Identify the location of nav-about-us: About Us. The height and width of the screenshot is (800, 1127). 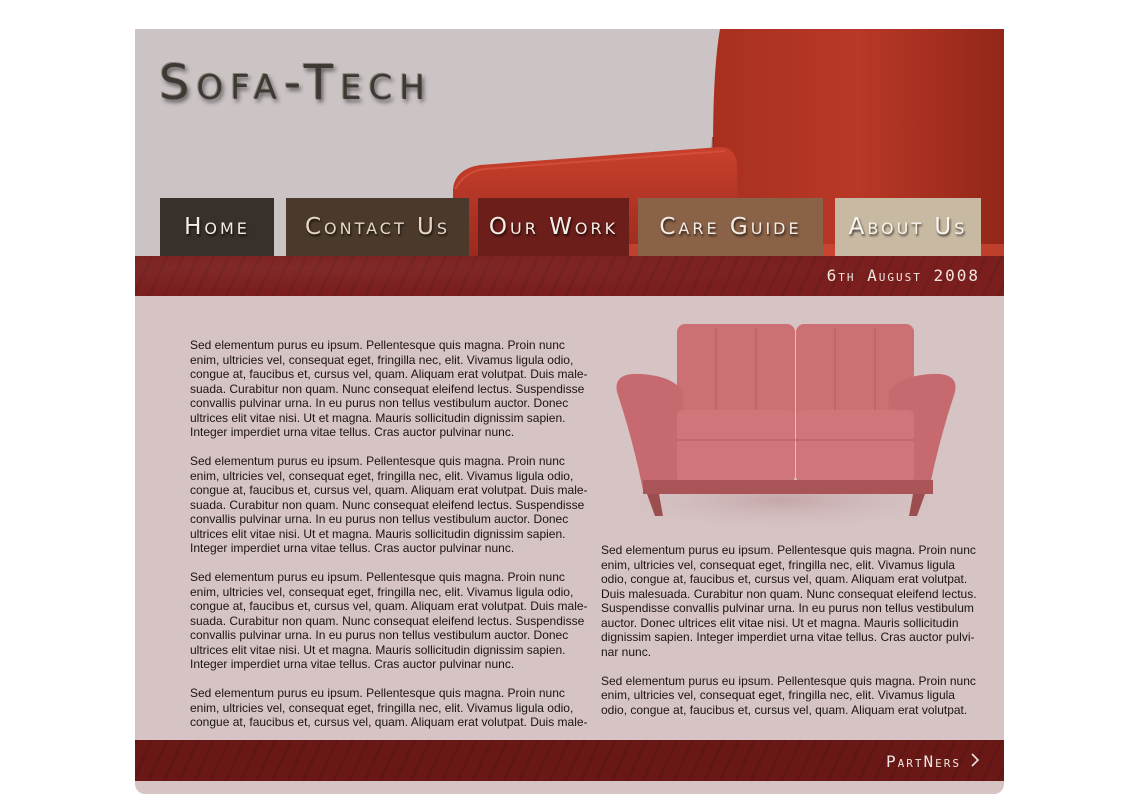
(908, 227).